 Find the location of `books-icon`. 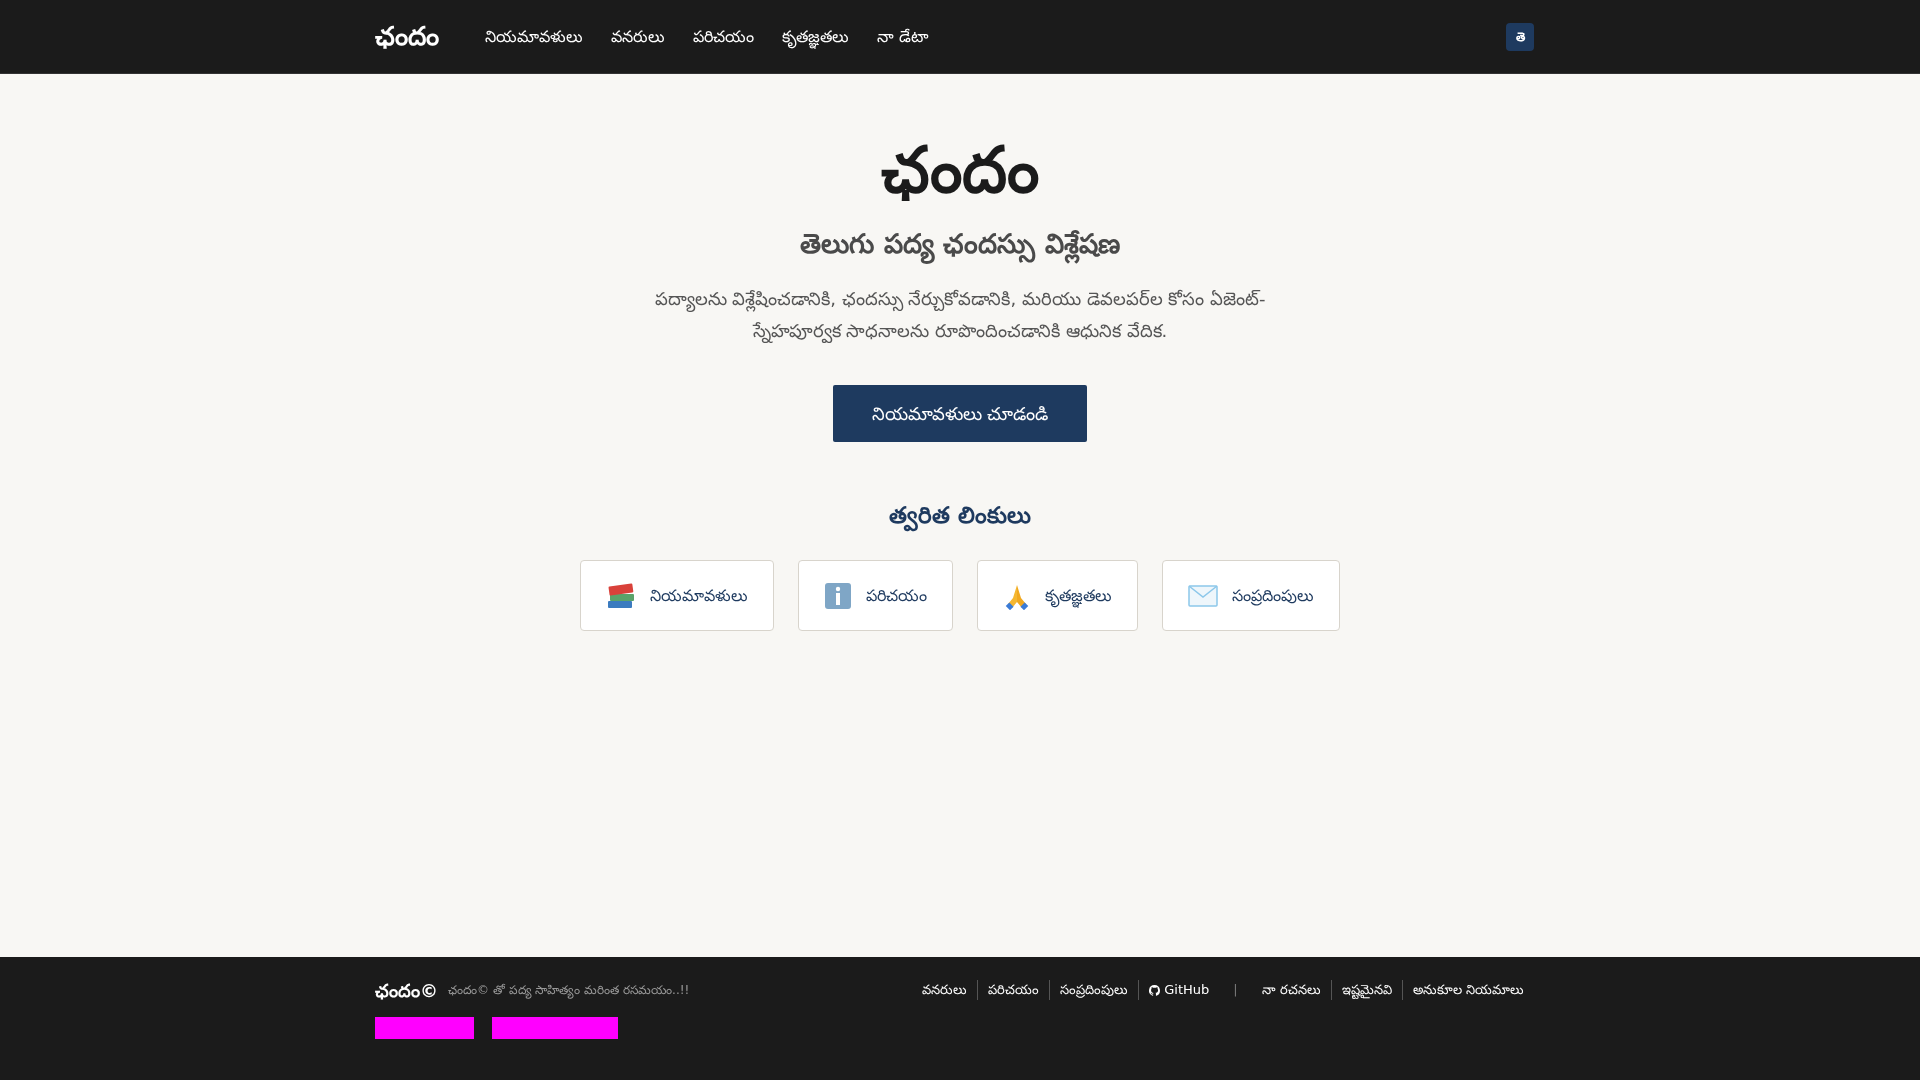

books-icon is located at coordinates (621, 595).